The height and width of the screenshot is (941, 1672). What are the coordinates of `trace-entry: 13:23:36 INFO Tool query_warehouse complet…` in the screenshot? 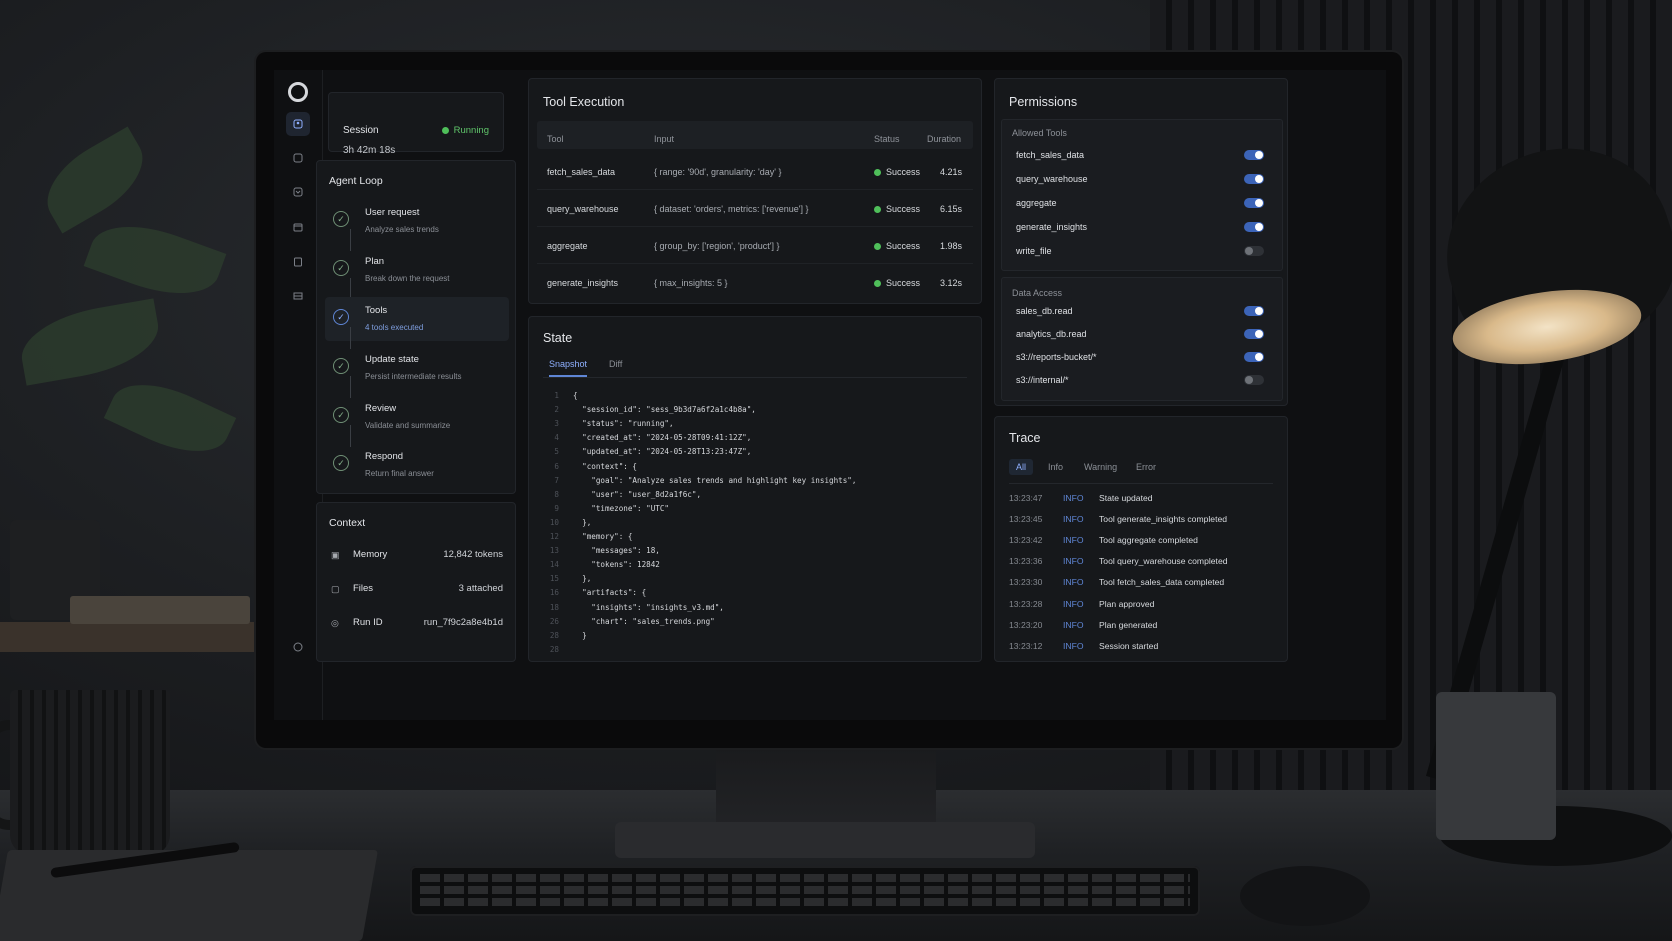 It's located at (1141, 563).